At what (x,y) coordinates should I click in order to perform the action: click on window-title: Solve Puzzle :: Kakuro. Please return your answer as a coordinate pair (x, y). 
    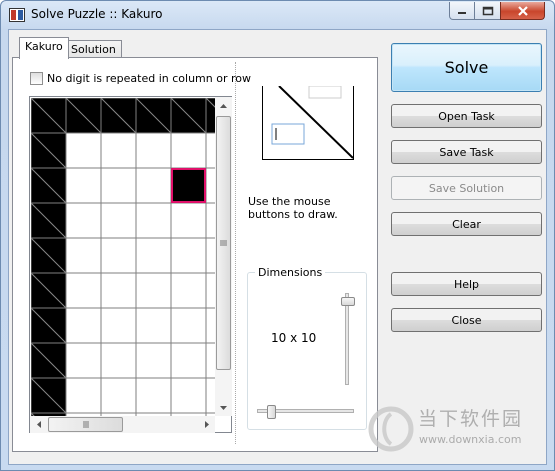
    Looking at the image, I should click on (97, 14).